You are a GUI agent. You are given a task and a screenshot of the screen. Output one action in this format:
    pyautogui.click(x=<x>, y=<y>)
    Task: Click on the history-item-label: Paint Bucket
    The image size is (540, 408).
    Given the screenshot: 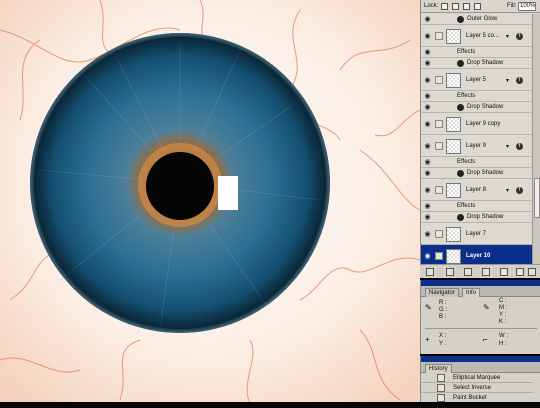 What is the action you would take?
    pyautogui.click(x=470, y=398)
    